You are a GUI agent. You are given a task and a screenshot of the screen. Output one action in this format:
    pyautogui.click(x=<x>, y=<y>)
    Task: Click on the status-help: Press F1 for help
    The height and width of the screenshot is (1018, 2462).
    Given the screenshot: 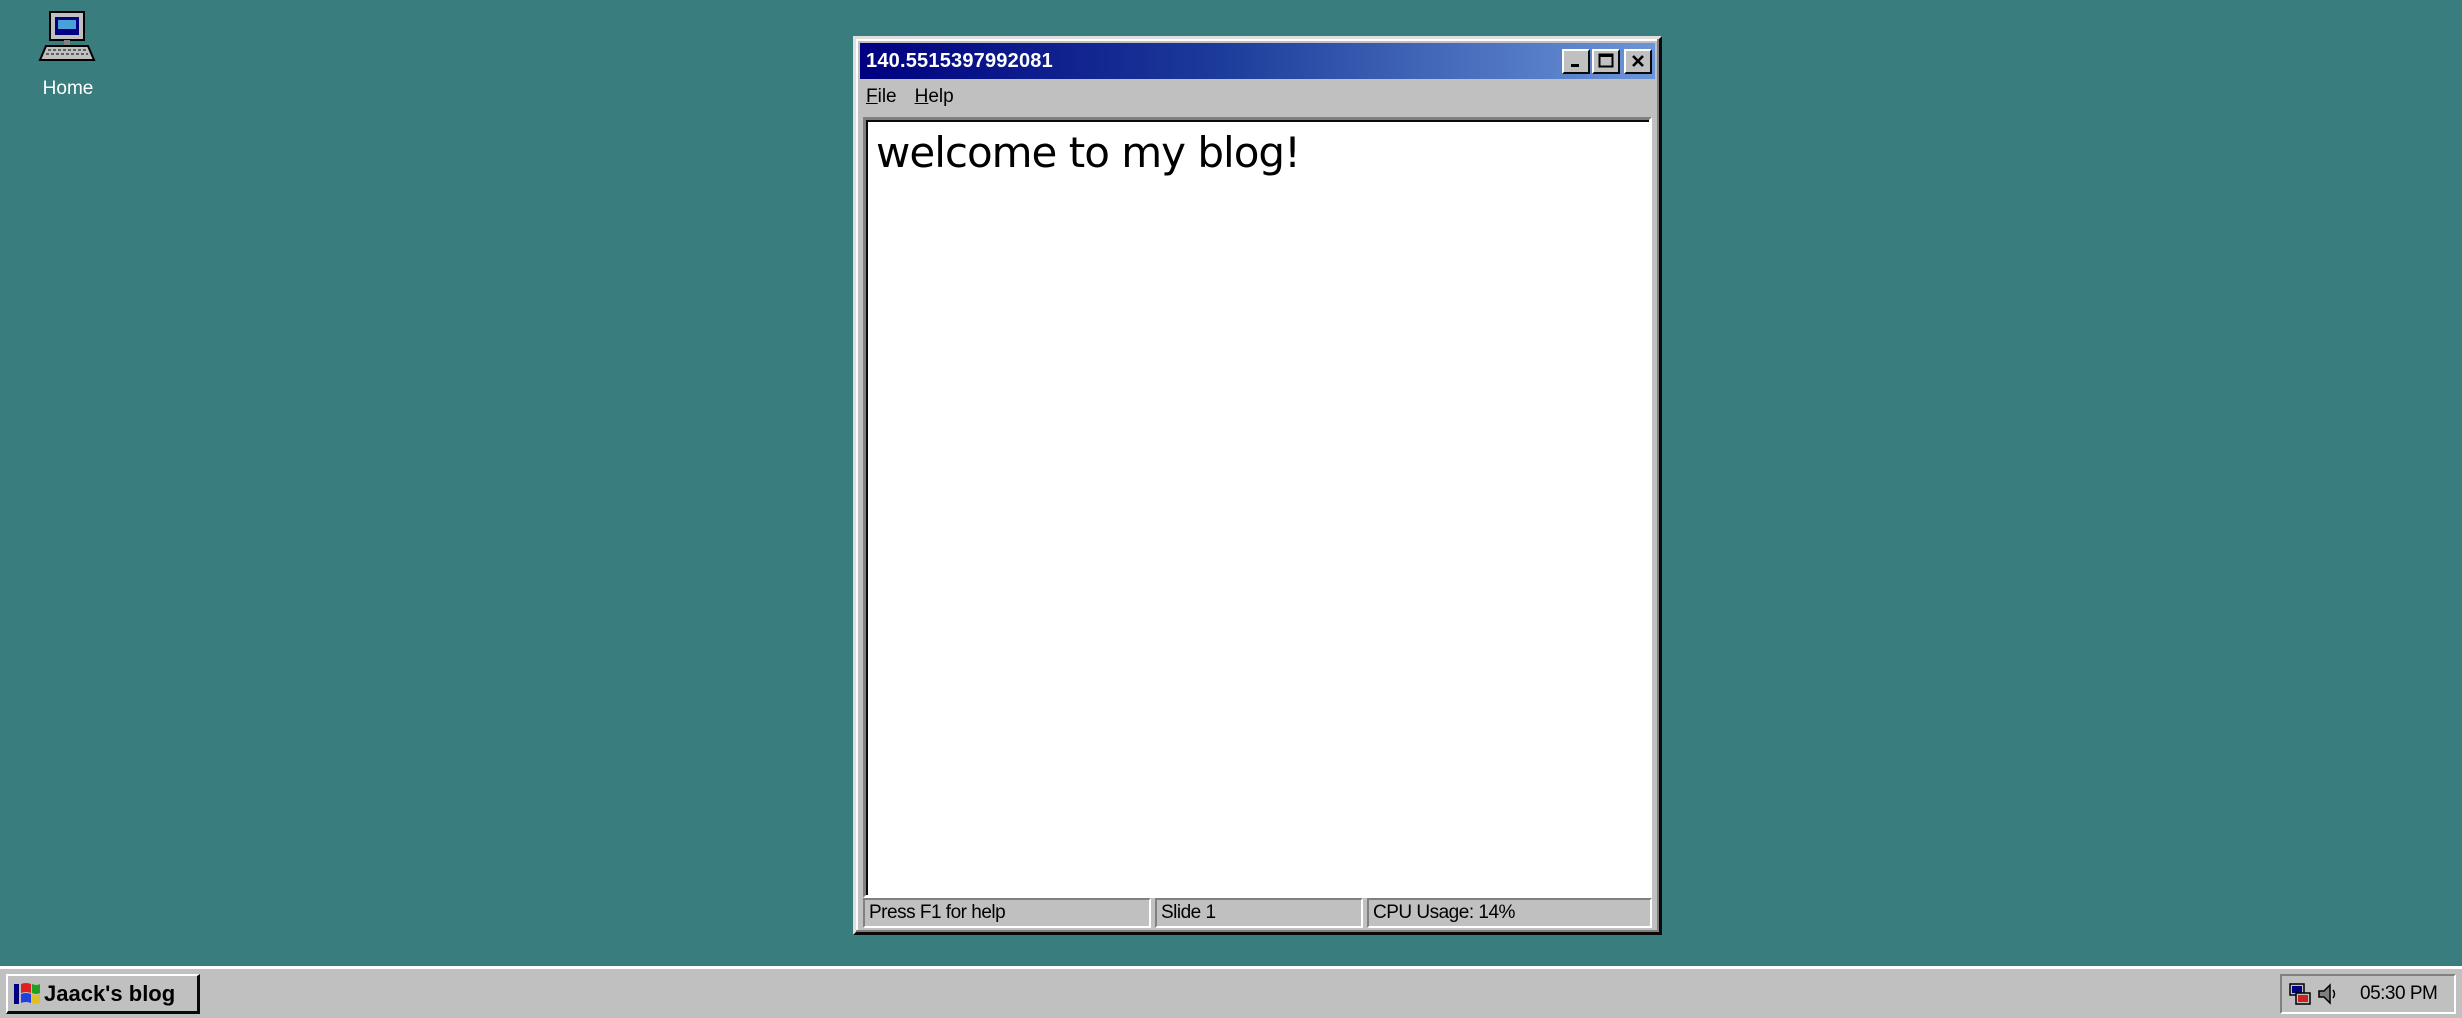 What is the action you would take?
    pyautogui.click(x=1007, y=913)
    